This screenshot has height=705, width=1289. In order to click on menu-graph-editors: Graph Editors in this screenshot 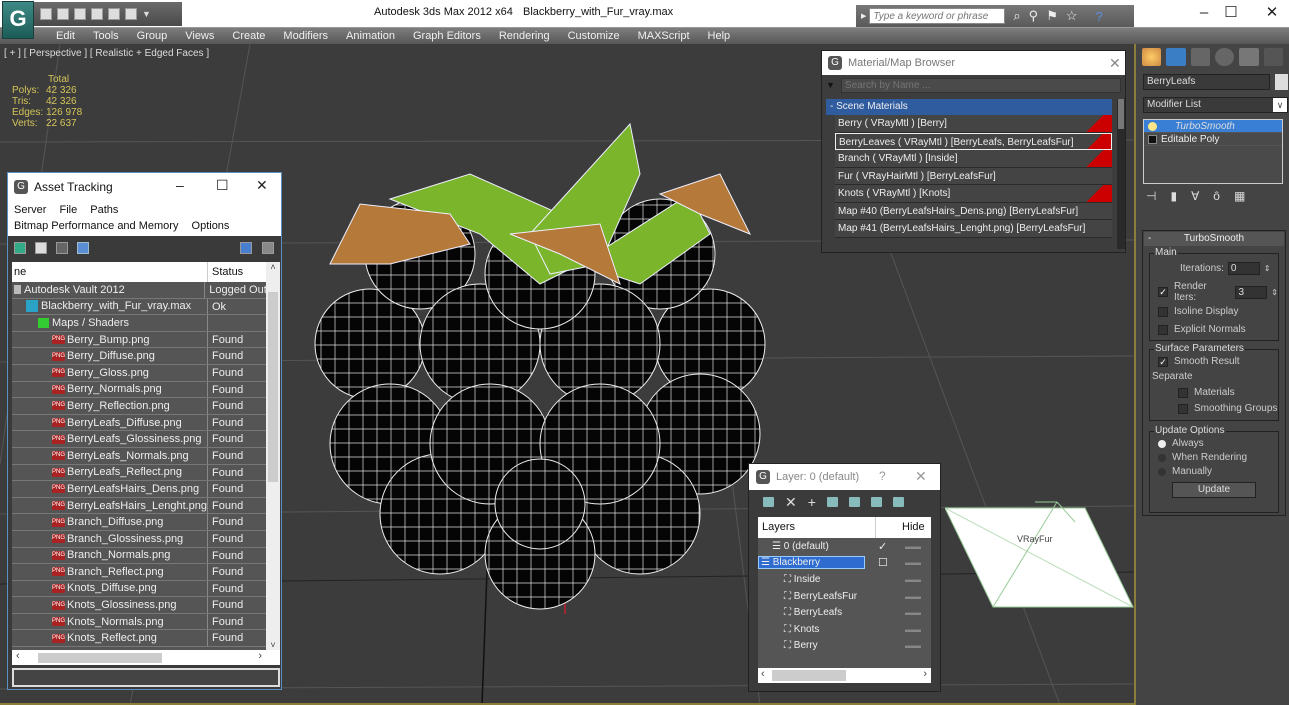, I will do `click(447, 36)`.